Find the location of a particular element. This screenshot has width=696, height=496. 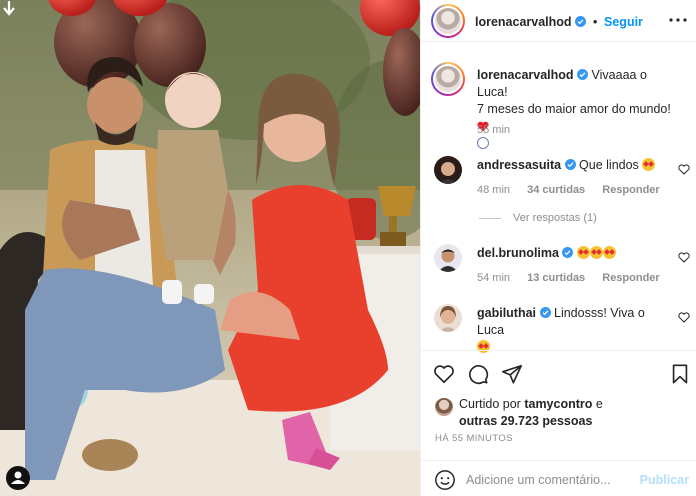

comment-meta: 48 min 34 curtidas Responder is located at coordinates (575, 190).